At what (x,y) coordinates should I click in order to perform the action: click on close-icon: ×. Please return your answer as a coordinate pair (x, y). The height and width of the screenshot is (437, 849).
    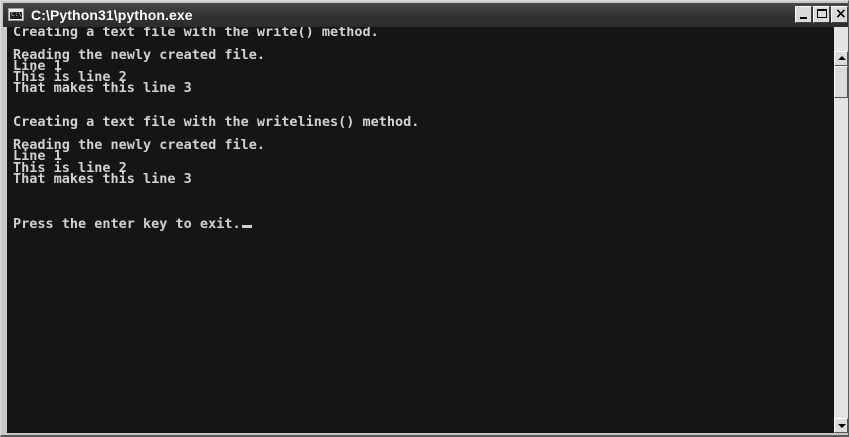
    Looking at the image, I should click on (841, 14).